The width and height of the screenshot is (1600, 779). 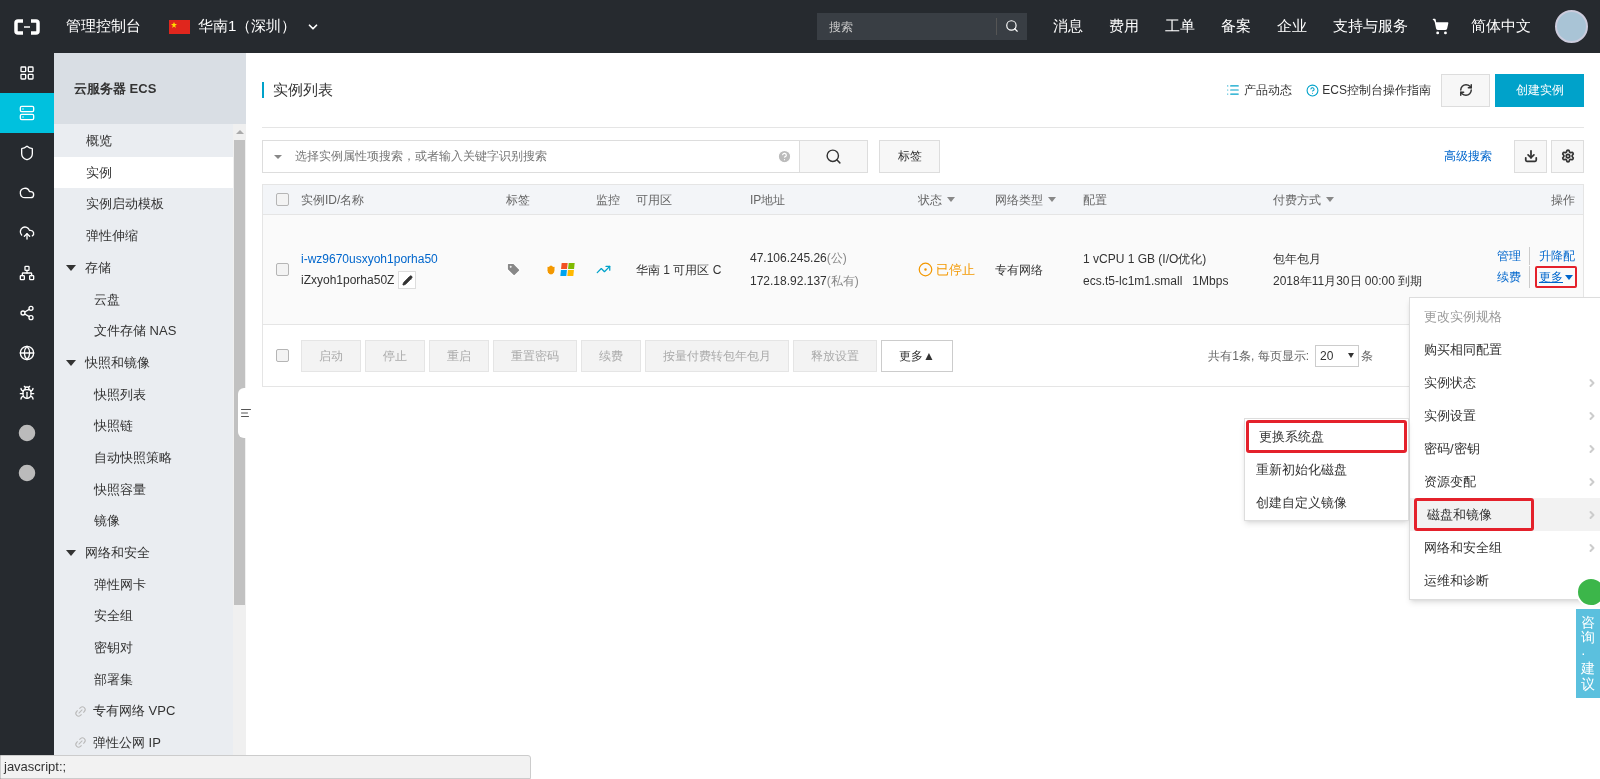 What do you see at coordinates (1210, 281) in the screenshot?
I see `bandwidth: 1Mbps` at bounding box center [1210, 281].